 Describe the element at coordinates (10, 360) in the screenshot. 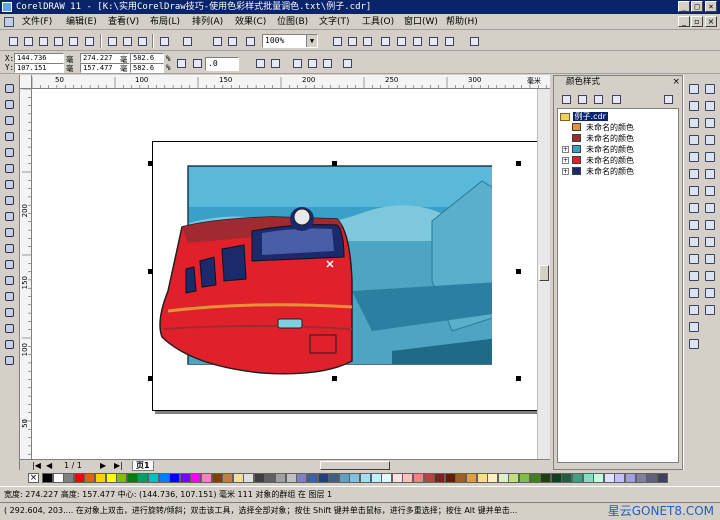

I see `smart-fill-icon` at that location.